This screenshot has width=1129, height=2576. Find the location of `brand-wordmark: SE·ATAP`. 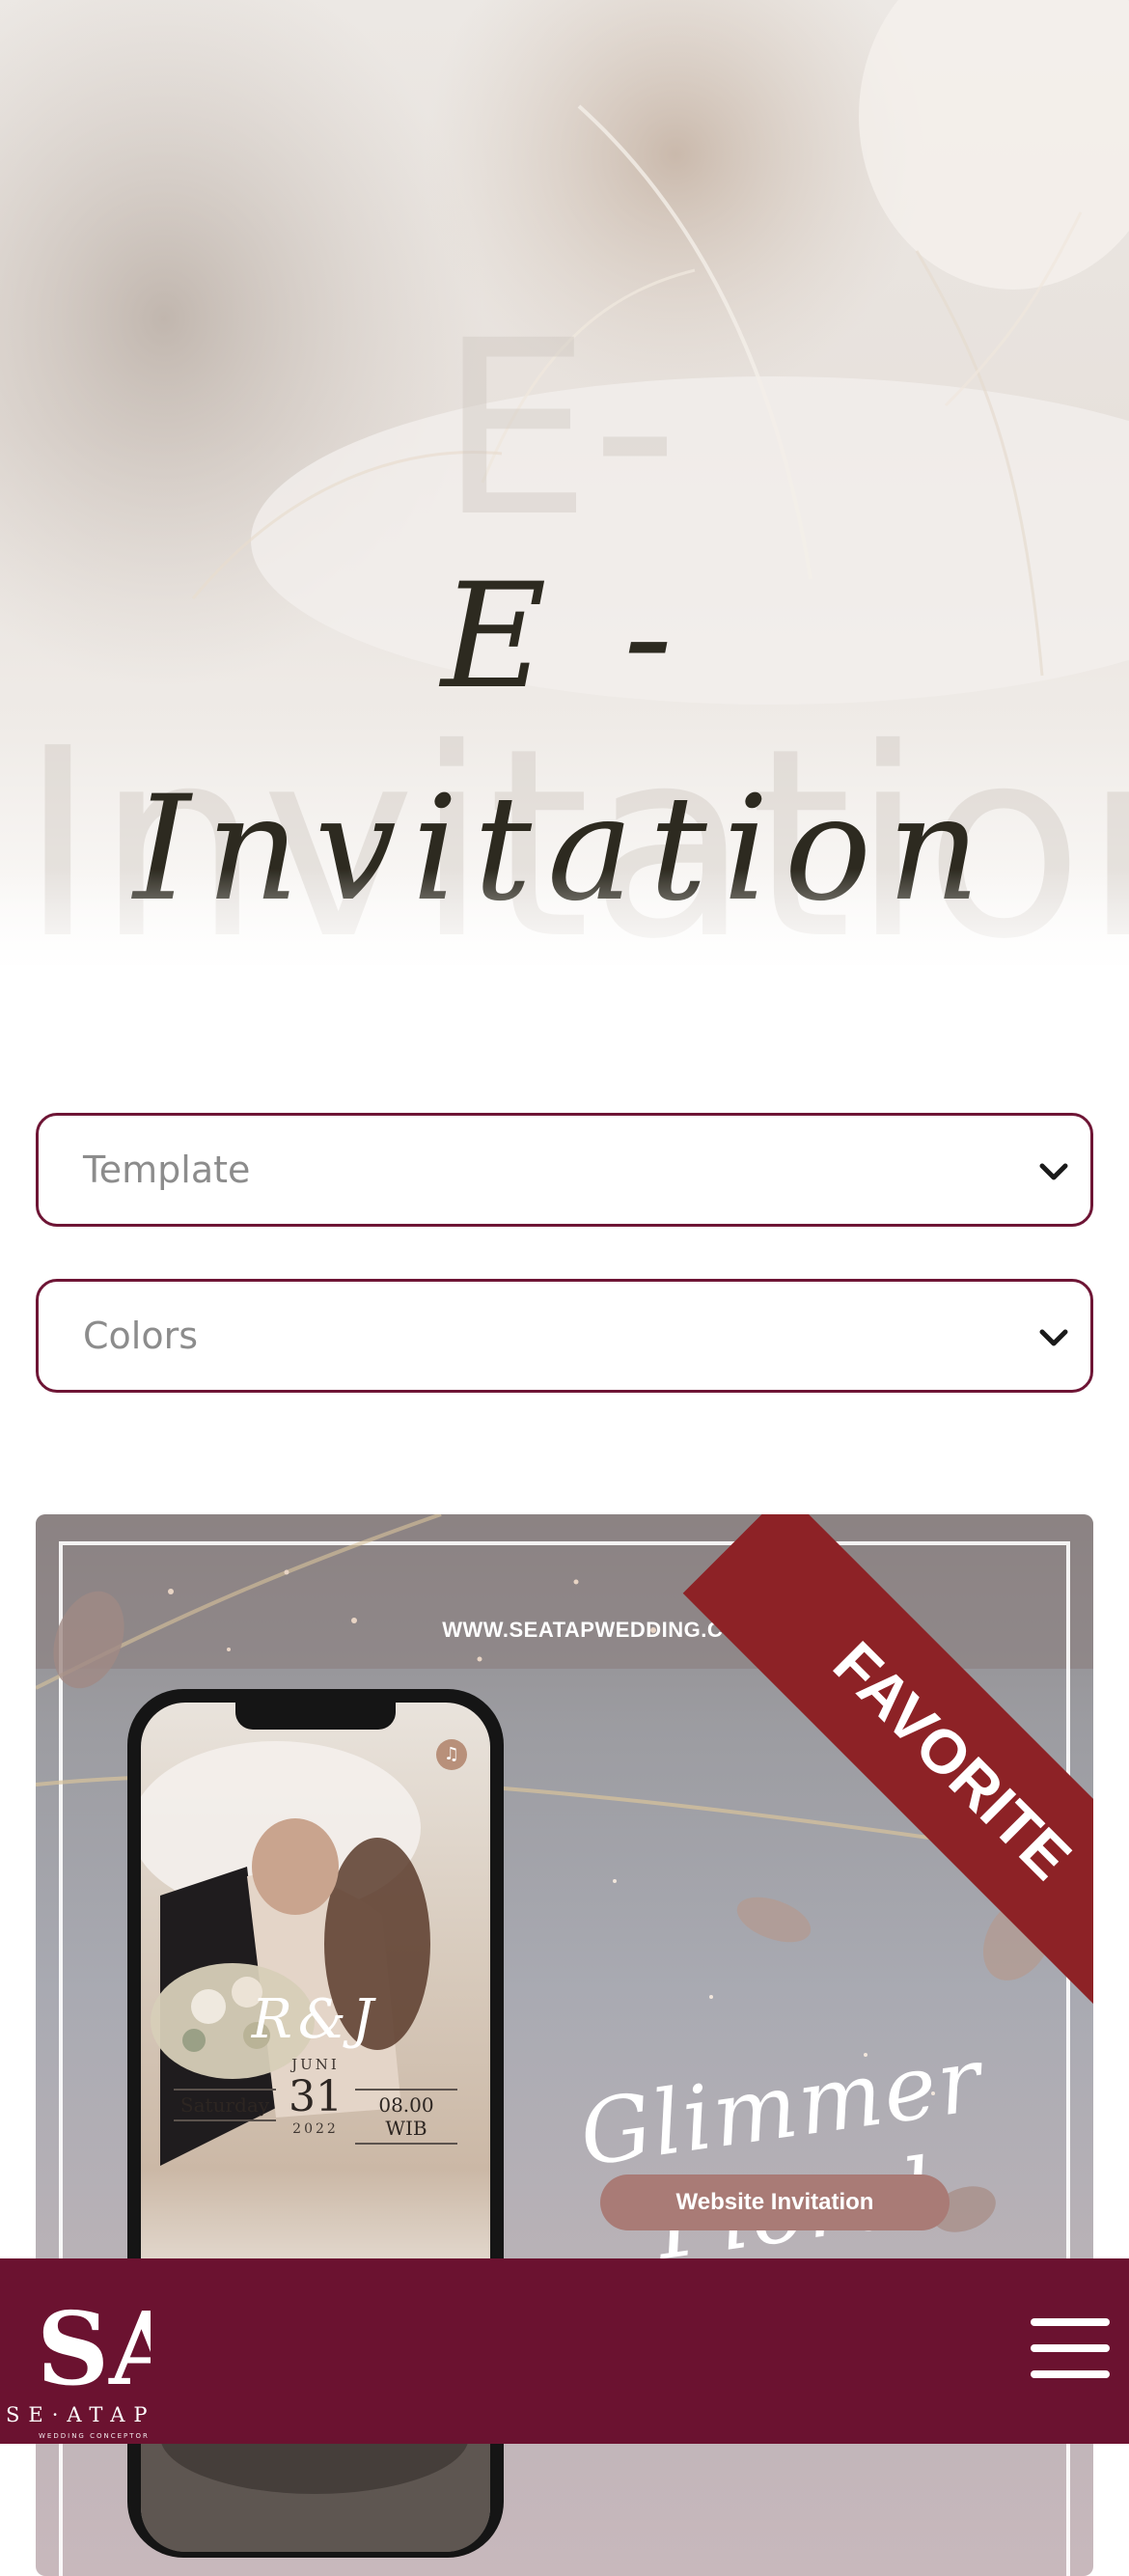

brand-wordmark: SE·ATAP is located at coordinates (81, 2414).